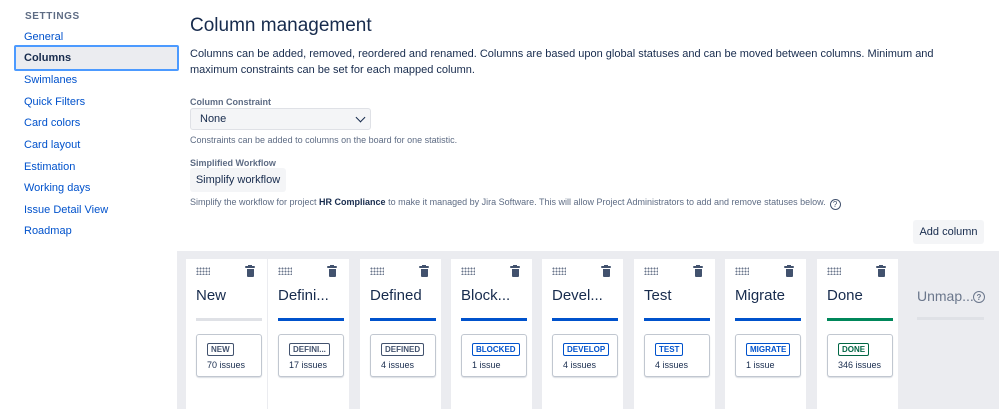 Image resolution: width=999 pixels, height=409 pixels. Describe the element at coordinates (360, 117) in the screenshot. I see `chevron-down-icon` at that location.